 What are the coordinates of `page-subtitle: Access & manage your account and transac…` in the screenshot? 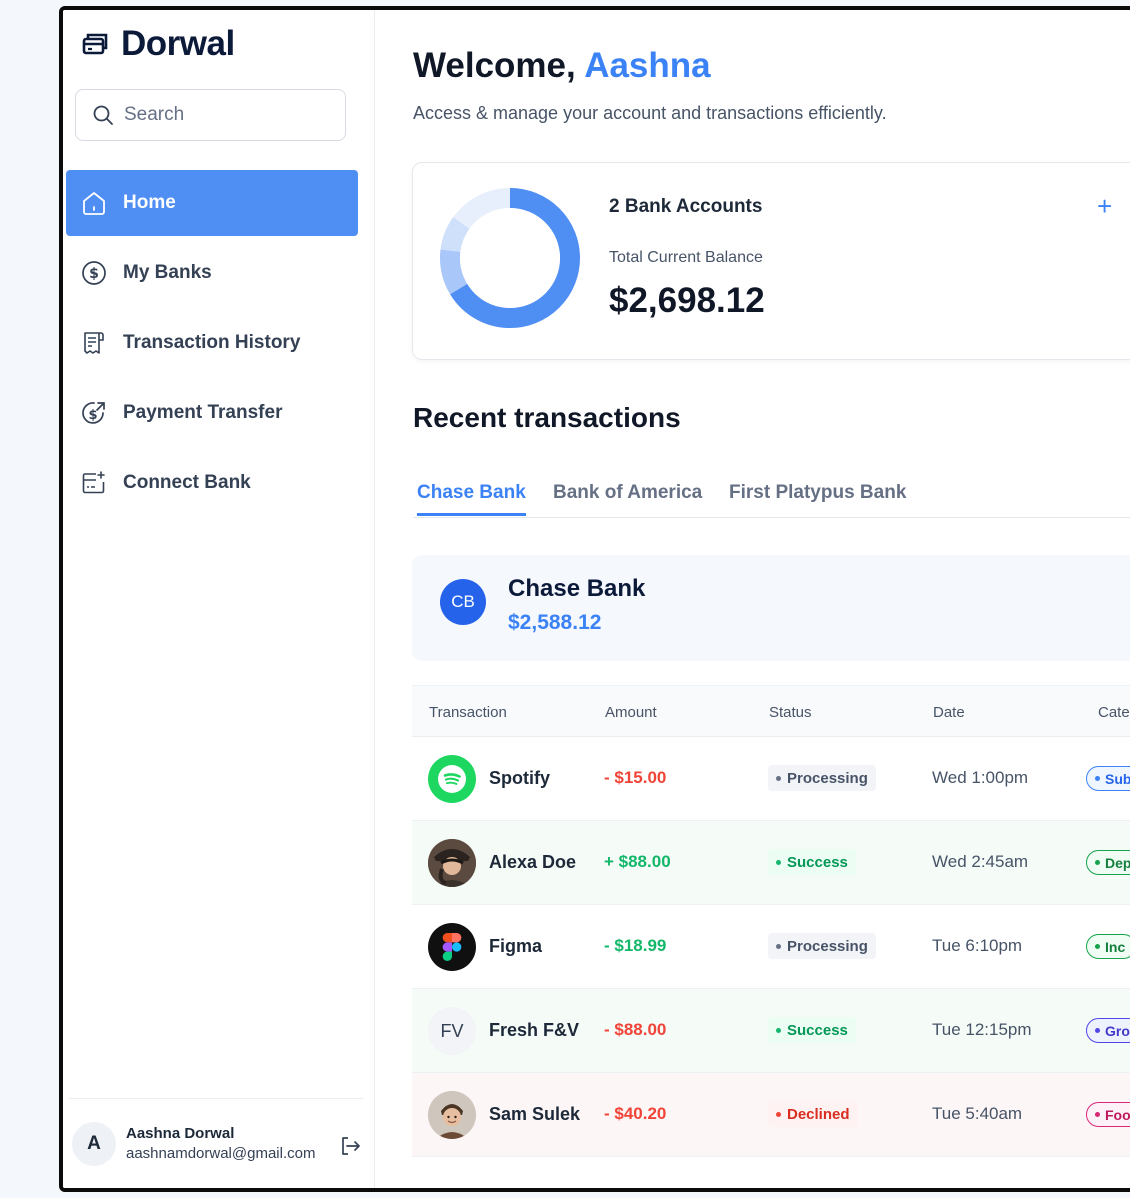 It's located at (650, 113).